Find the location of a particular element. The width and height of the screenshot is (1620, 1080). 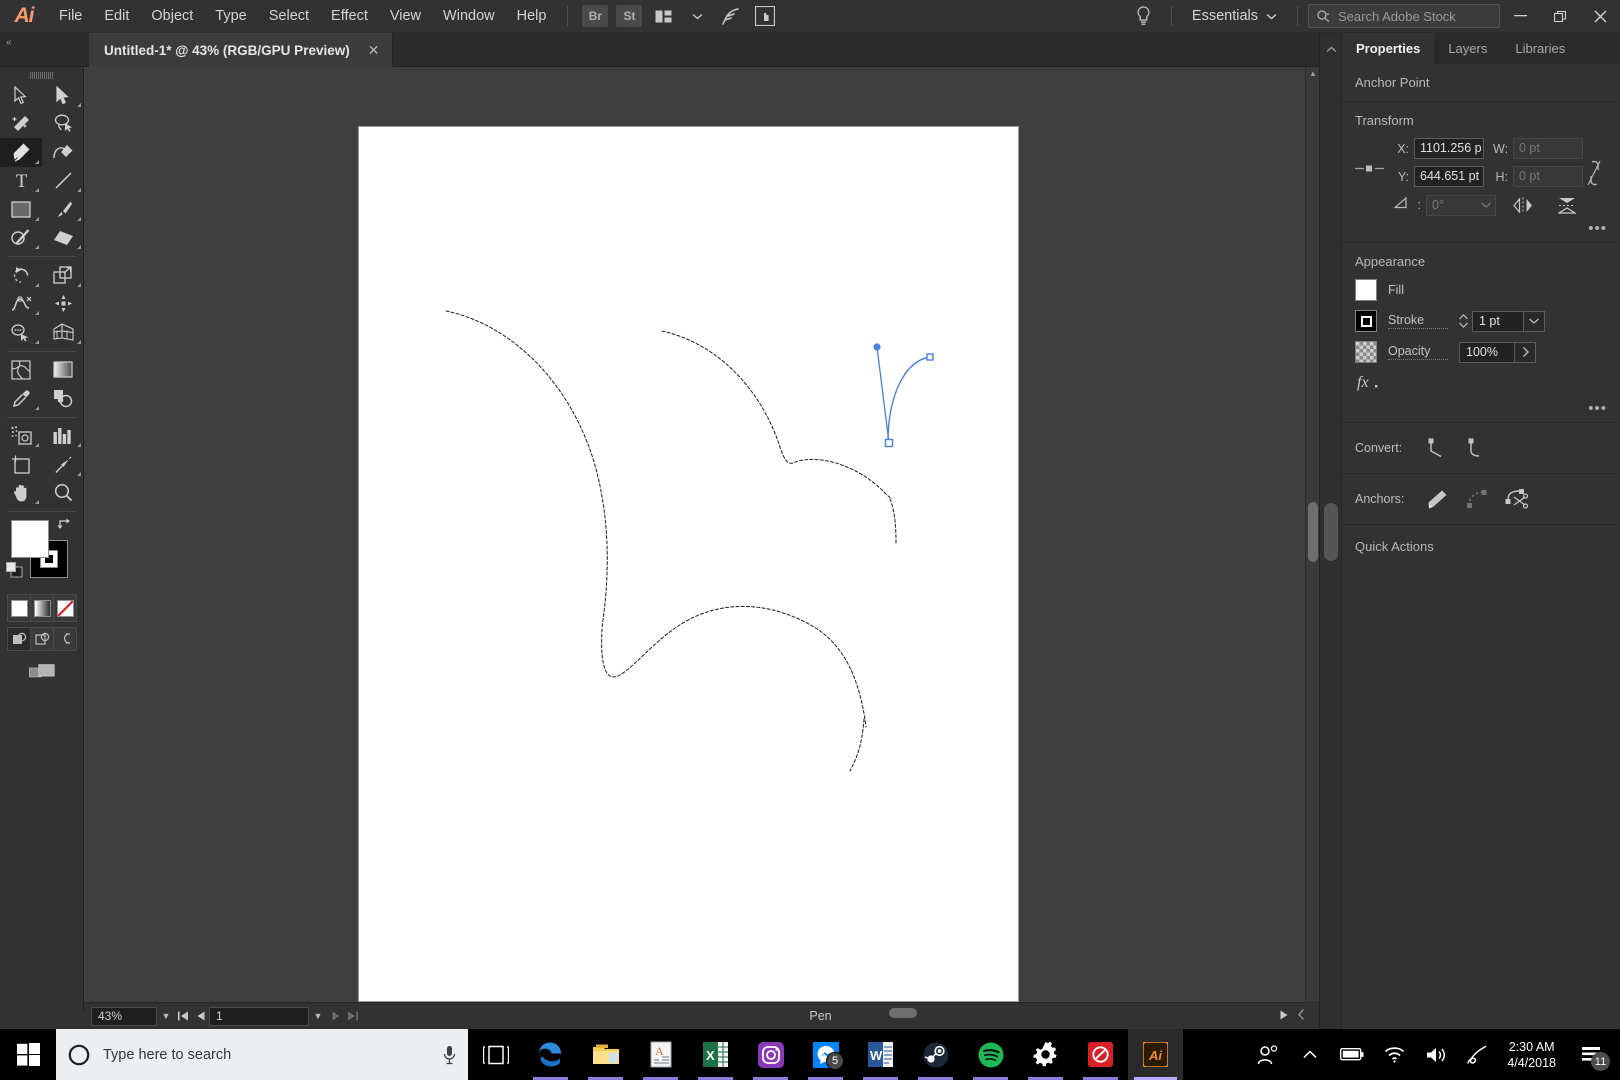

paintbrush-tool is located at coordinates (63, 209).